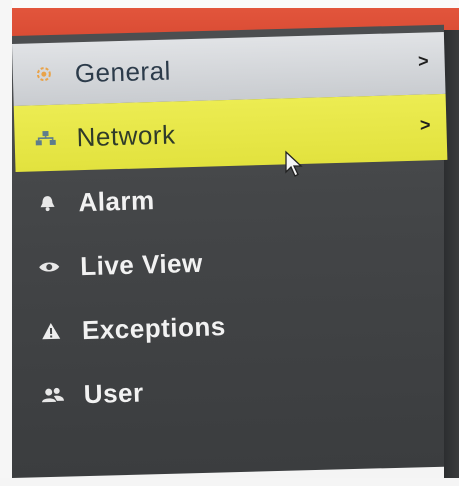 Image resolution: width=459 pixels, height=486 pixels. I want to click on menu-item-exceptions: Exceptions, so click(236, 326).